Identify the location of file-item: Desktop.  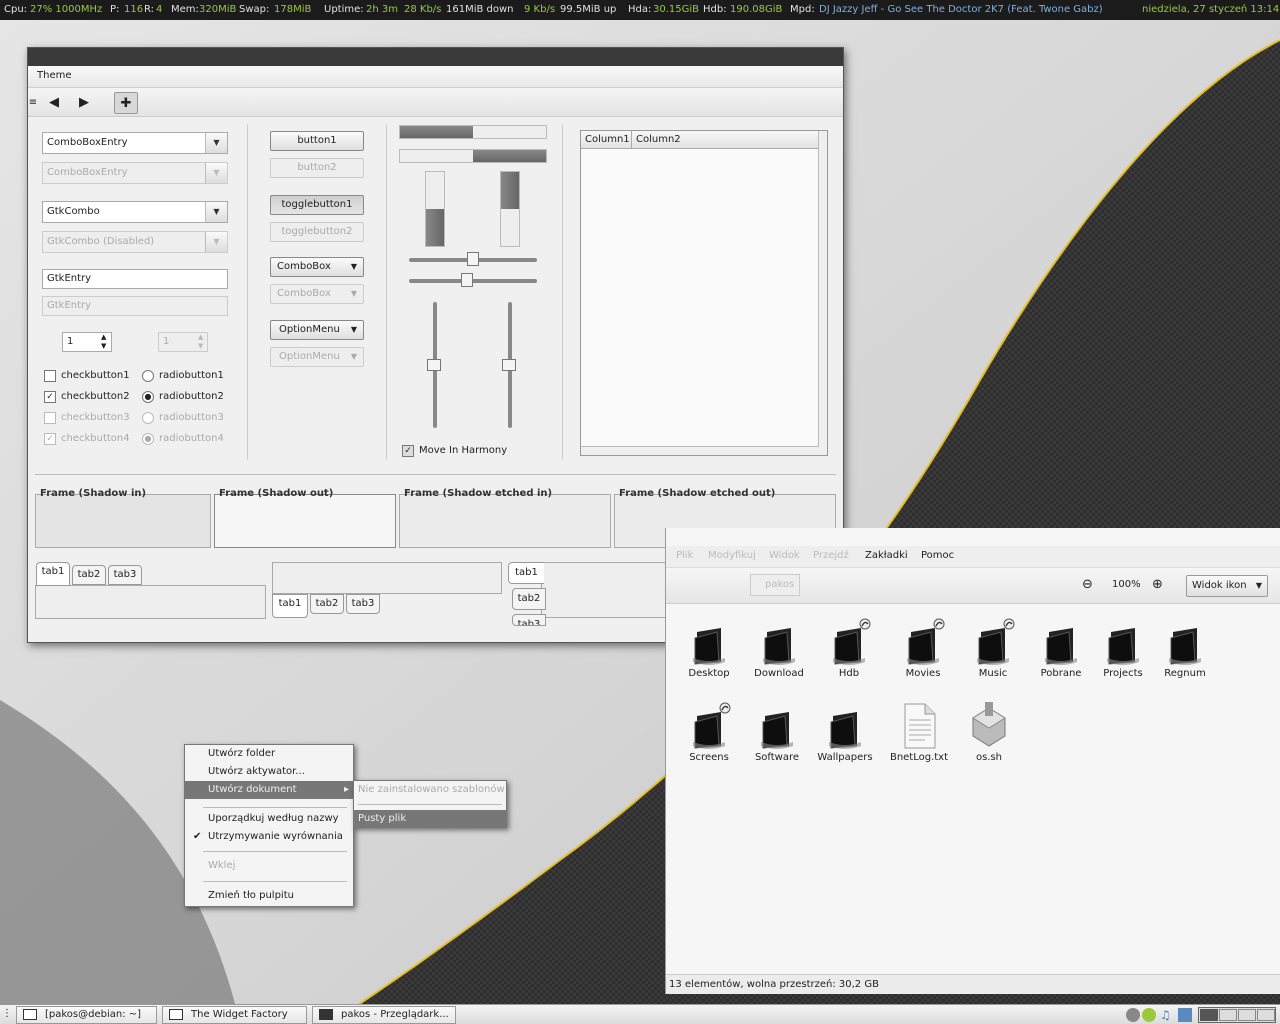
(709, 648).